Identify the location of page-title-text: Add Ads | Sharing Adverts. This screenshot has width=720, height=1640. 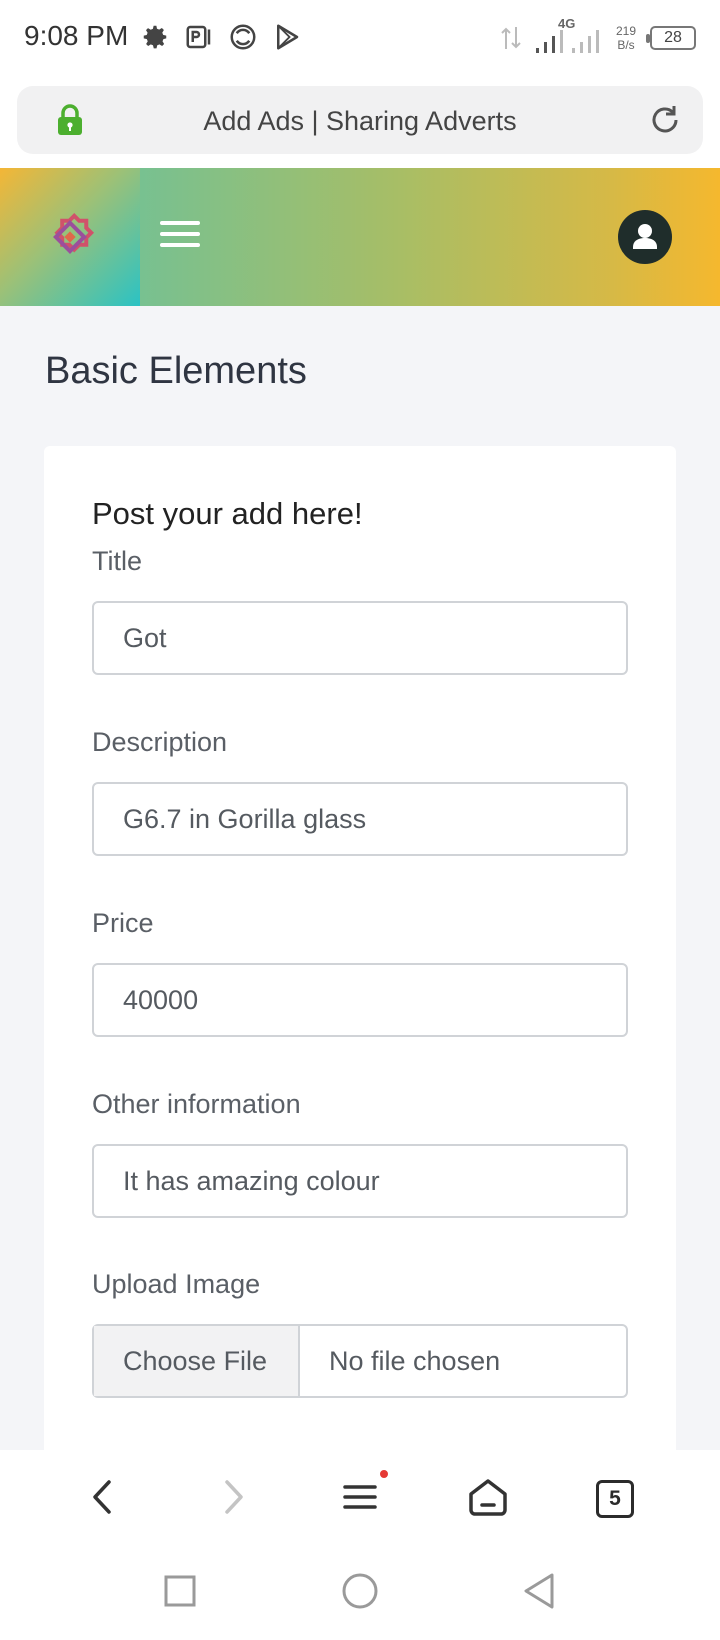
(360, 121).